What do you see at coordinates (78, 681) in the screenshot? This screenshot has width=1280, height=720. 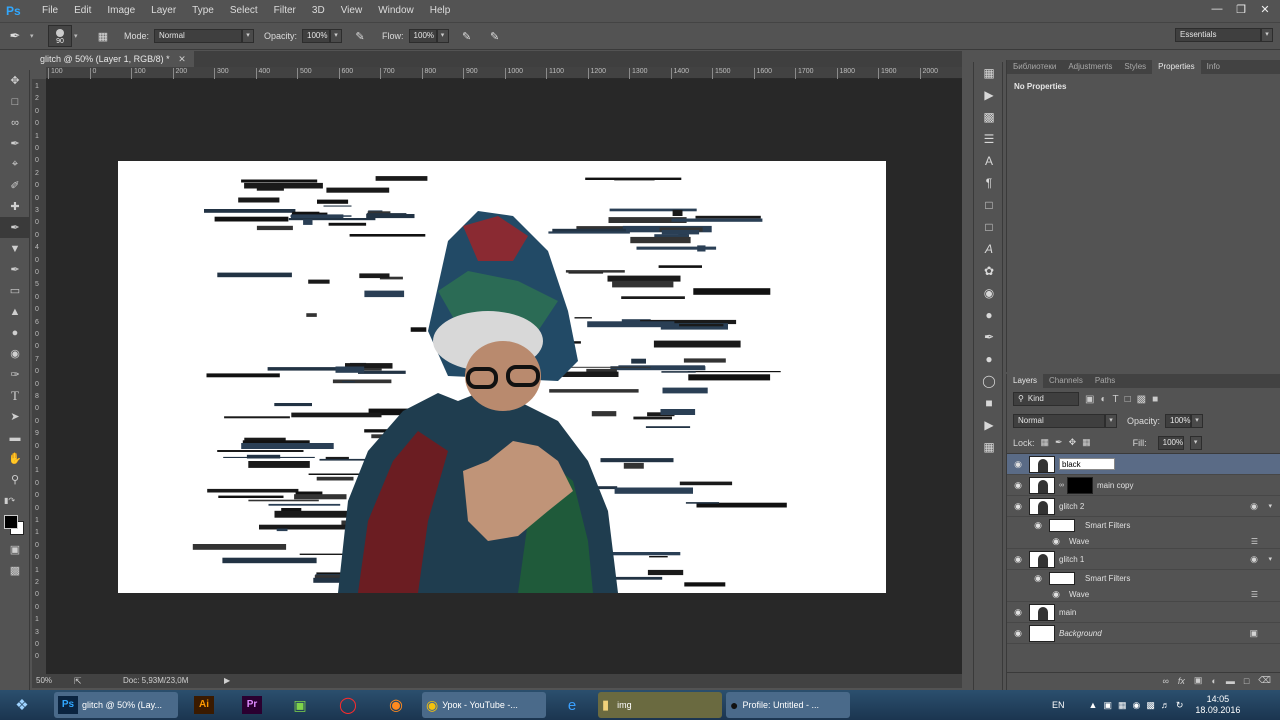 I see `status-export-icon: ⇱` at bounding box center [78, 681].